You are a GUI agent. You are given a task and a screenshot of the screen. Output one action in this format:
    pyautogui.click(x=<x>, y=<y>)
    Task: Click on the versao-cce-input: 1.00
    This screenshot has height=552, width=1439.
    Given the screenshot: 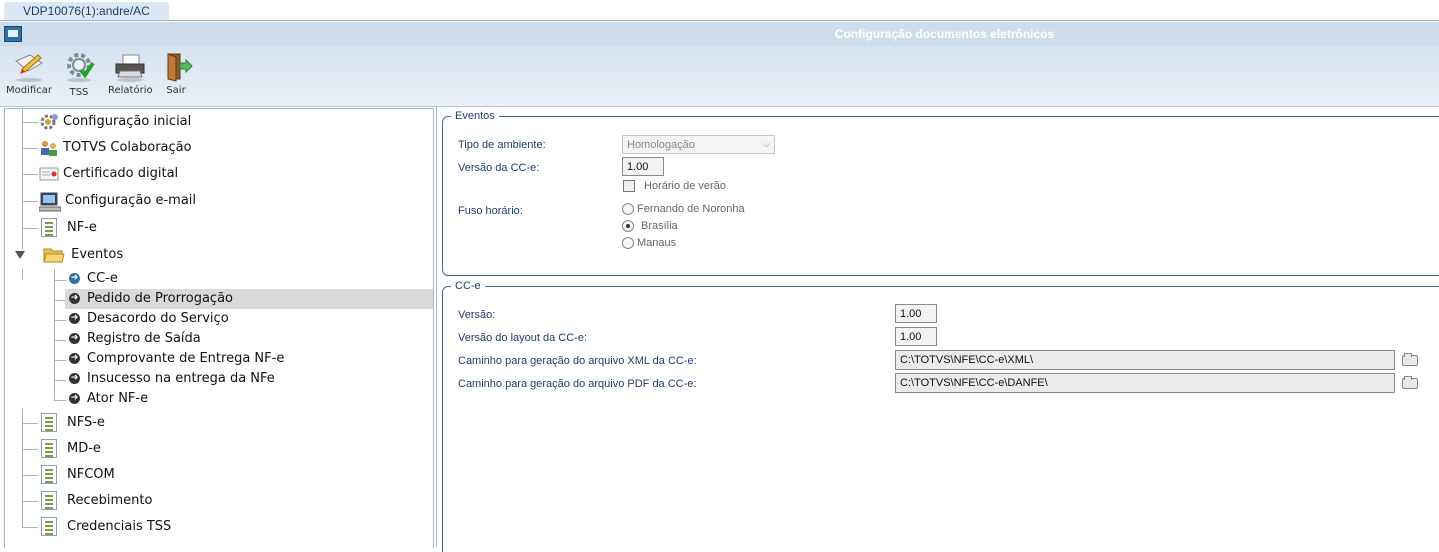 What is the action you would take?
    pyautogui.click(x=643, y=166)
    